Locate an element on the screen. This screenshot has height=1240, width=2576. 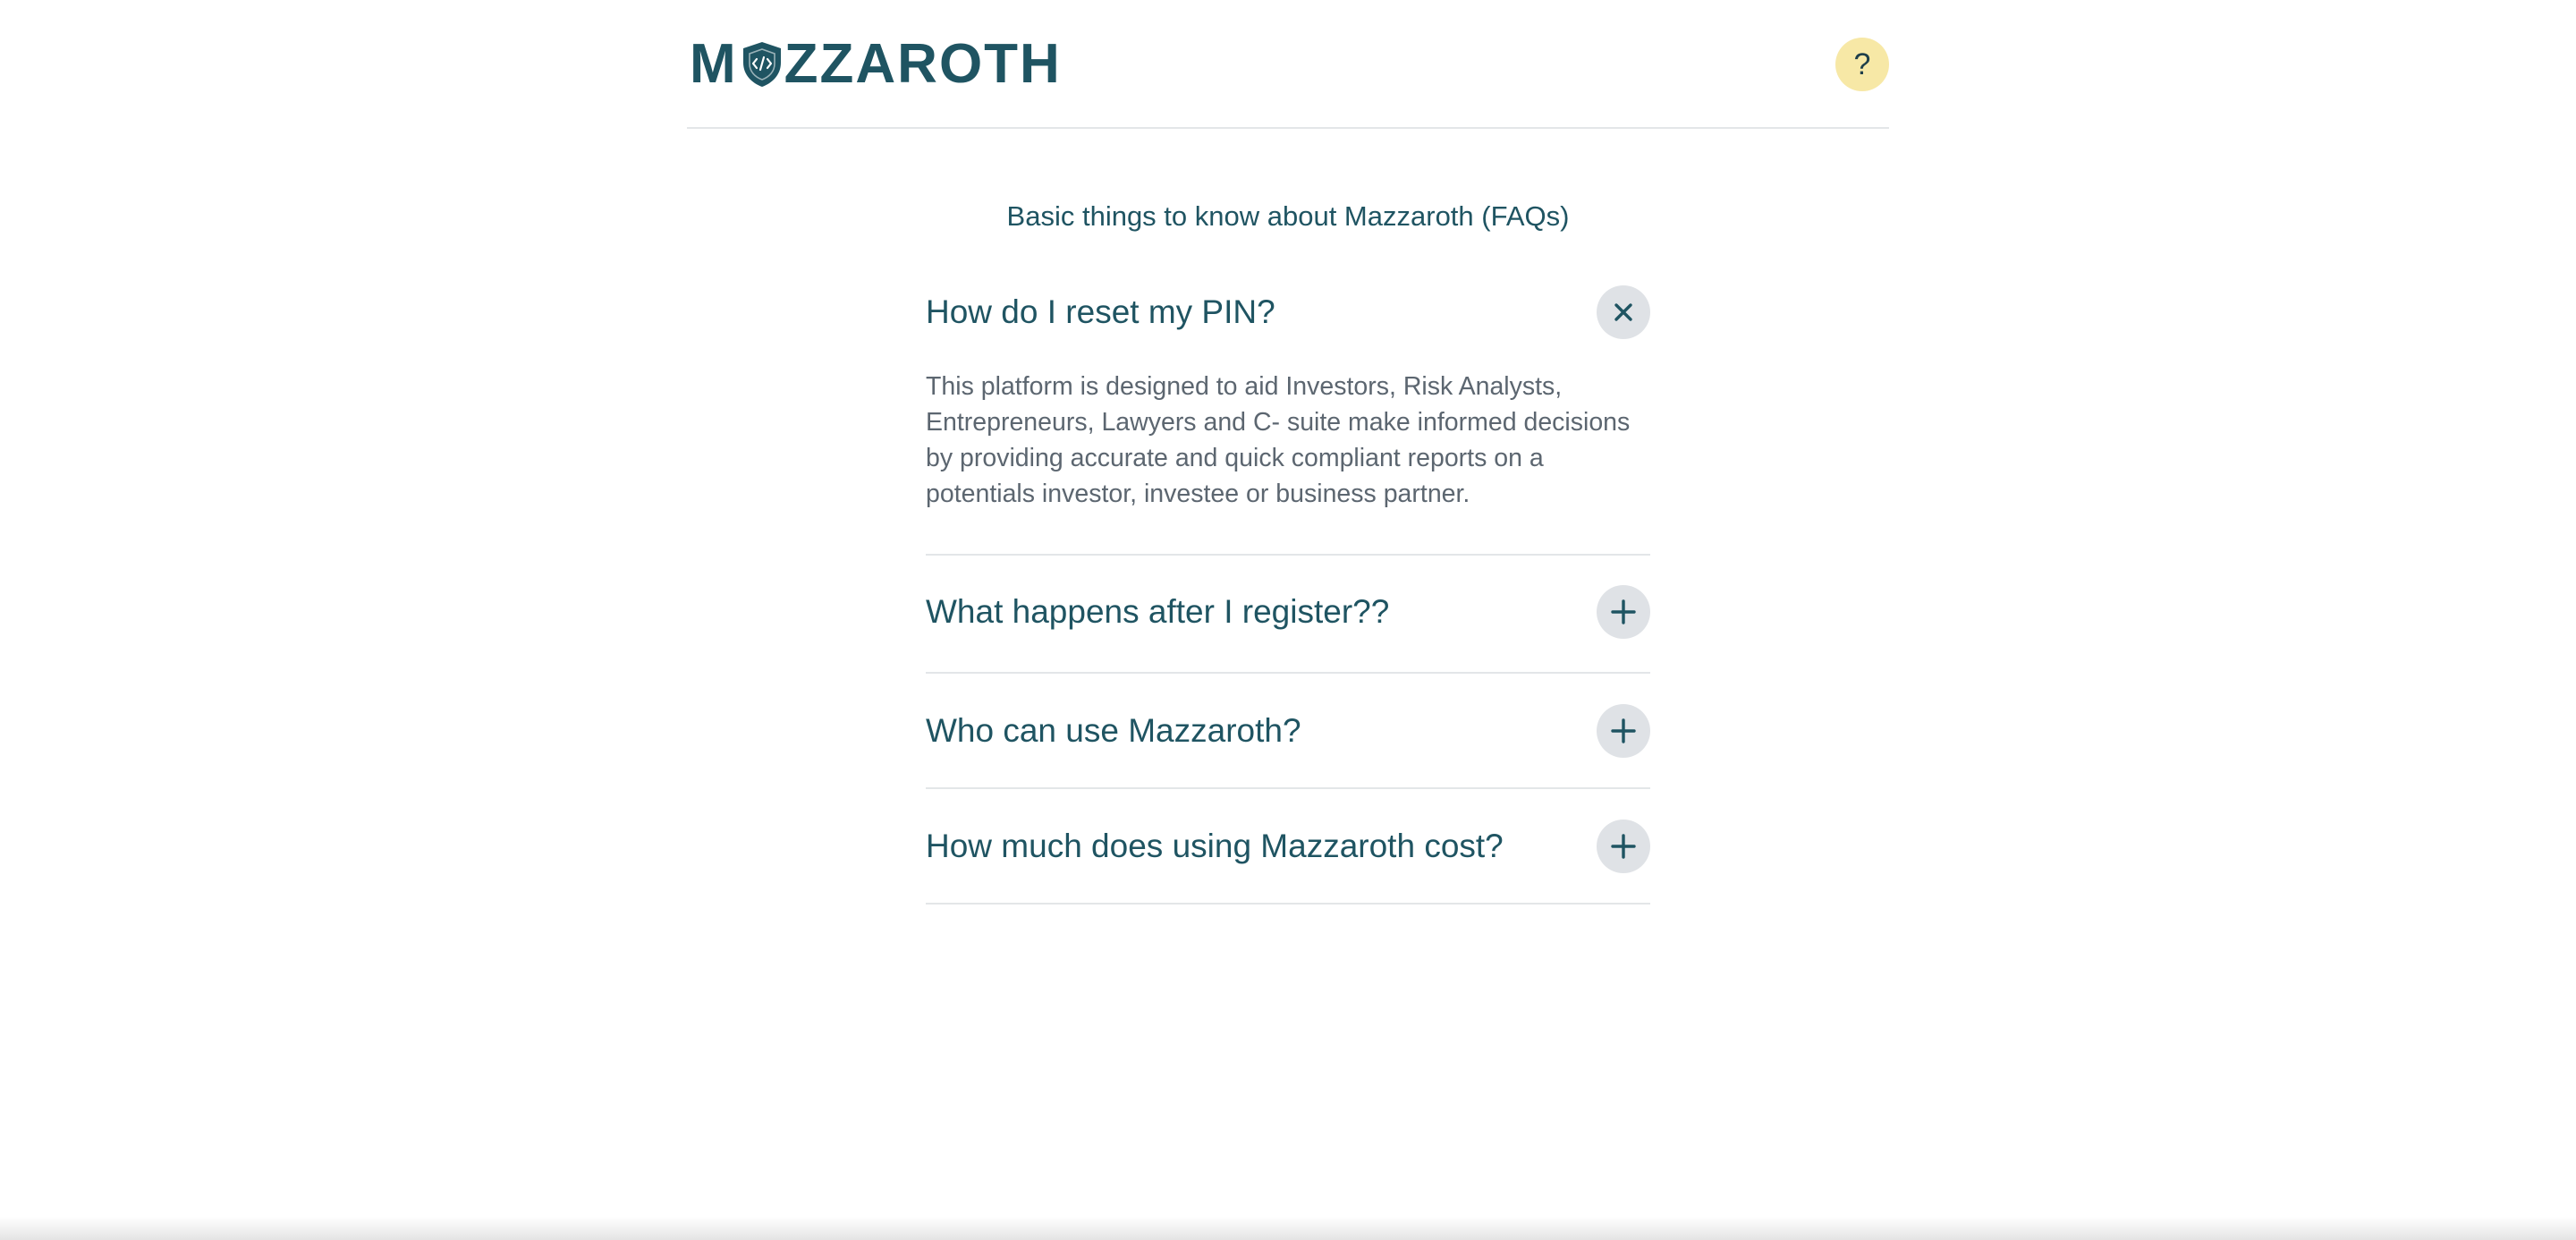
faq-item: Who can use Mazzaroth? is located at coordinates (1288, 731).